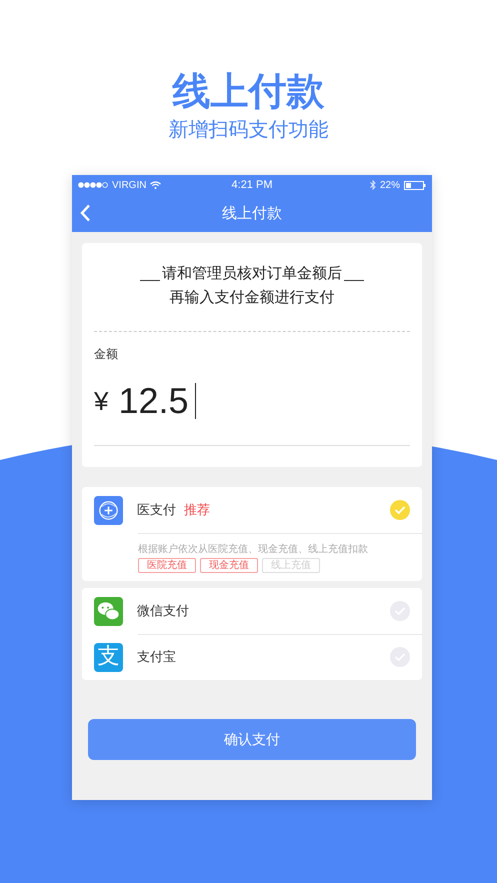 The image size is (497, 883). Describe the element at coordinates (252, 297) in the screenshot. I see `notice-text: 再输入支付金额进行支付` at that location.